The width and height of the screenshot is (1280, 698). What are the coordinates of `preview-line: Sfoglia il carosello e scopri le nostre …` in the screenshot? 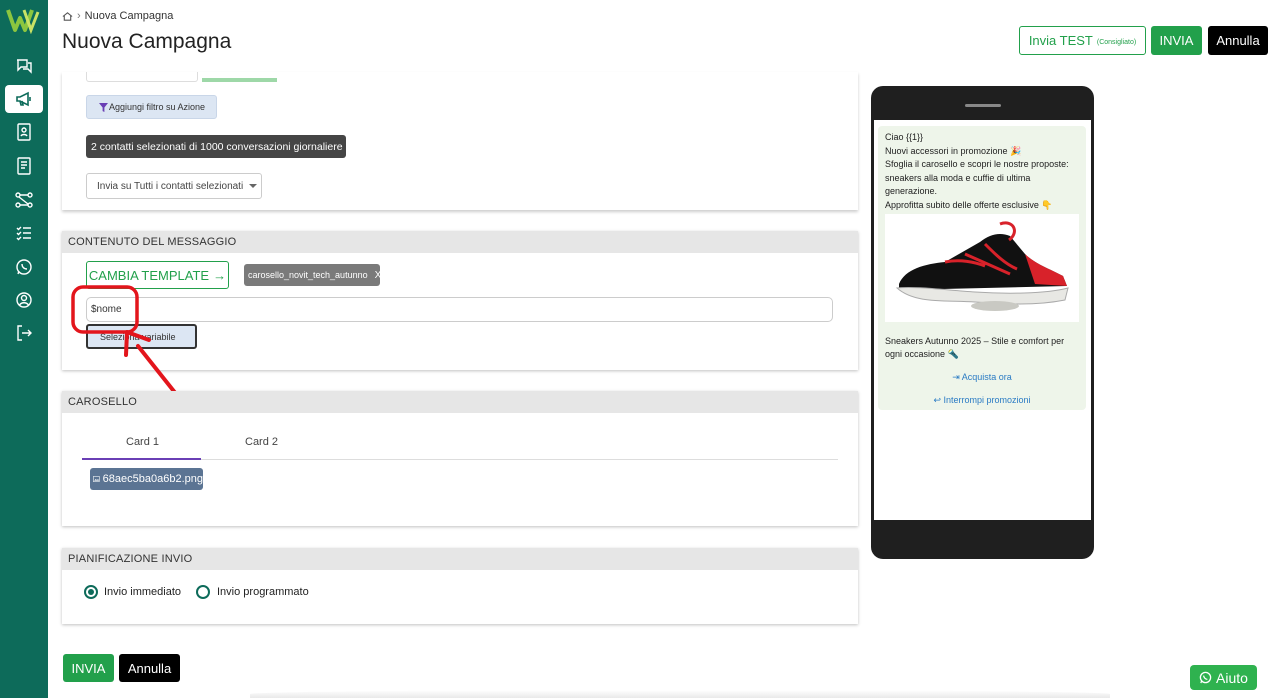 It's located at (977, 177).